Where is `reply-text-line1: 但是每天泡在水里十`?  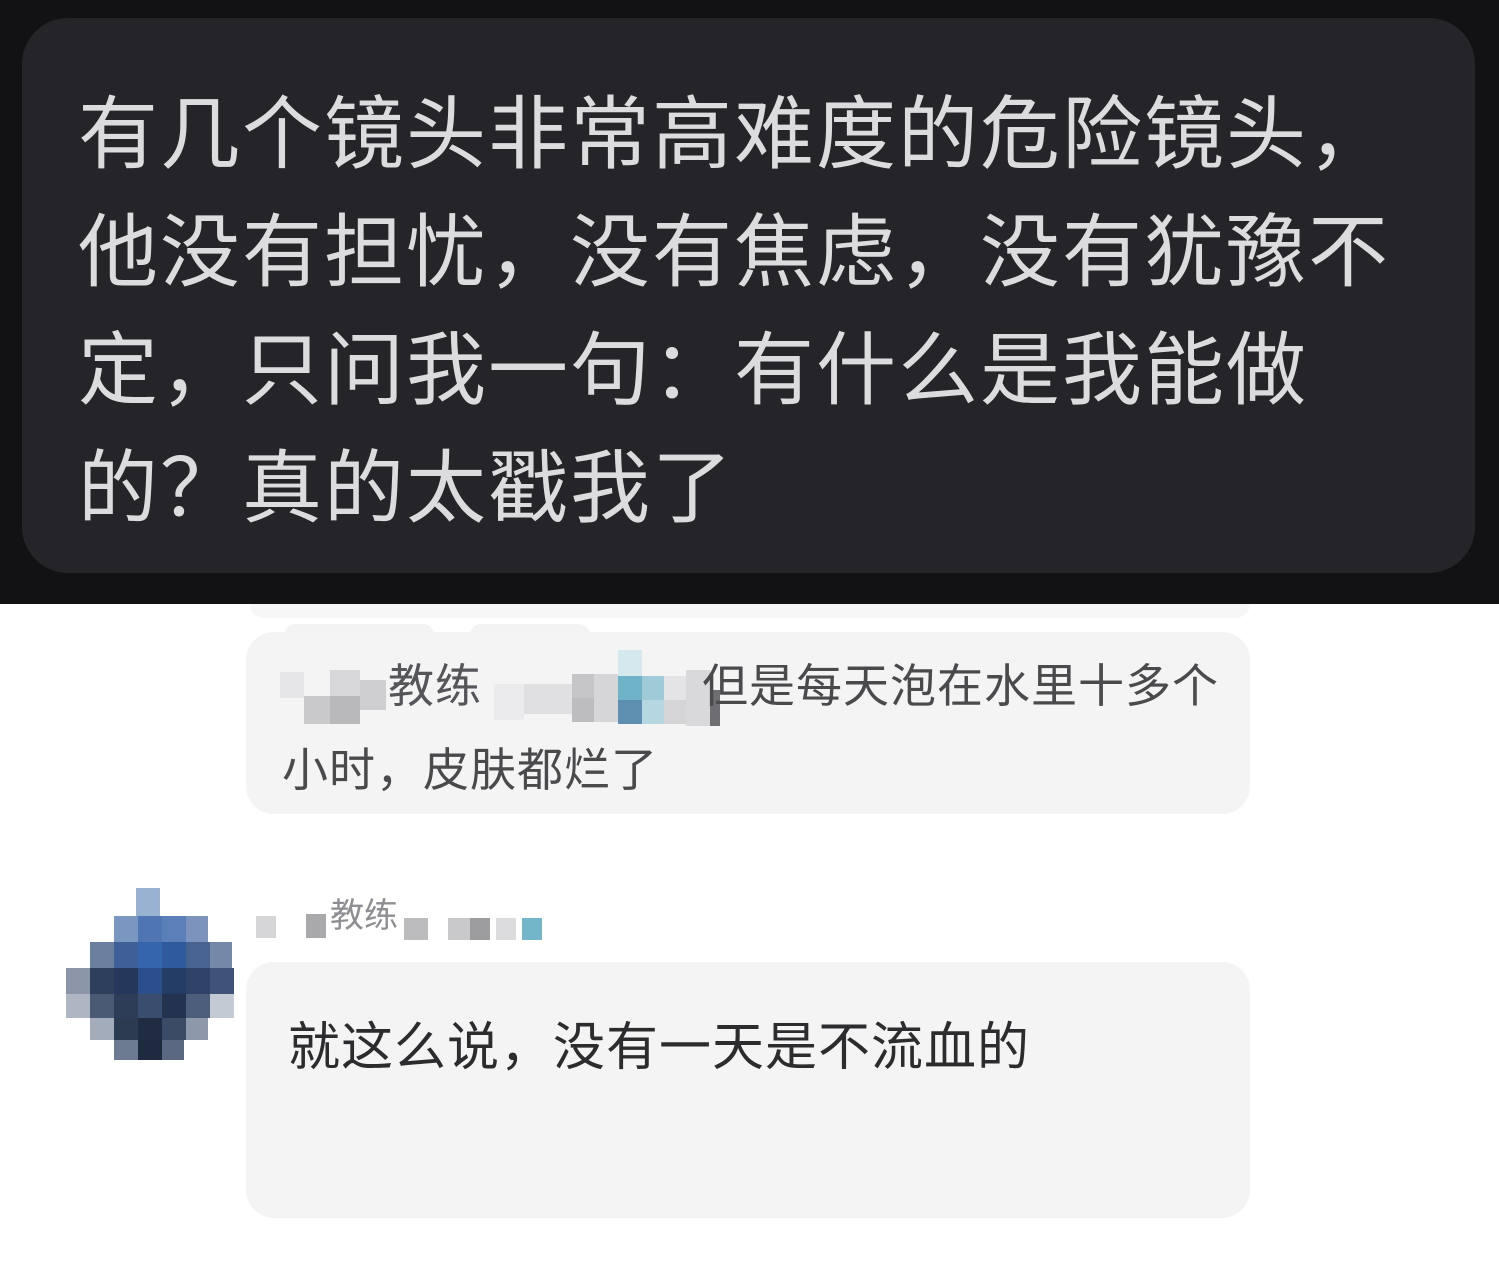 reply-text-line1: 但是每天泡在水里十 is located at coordinates (913, 686).